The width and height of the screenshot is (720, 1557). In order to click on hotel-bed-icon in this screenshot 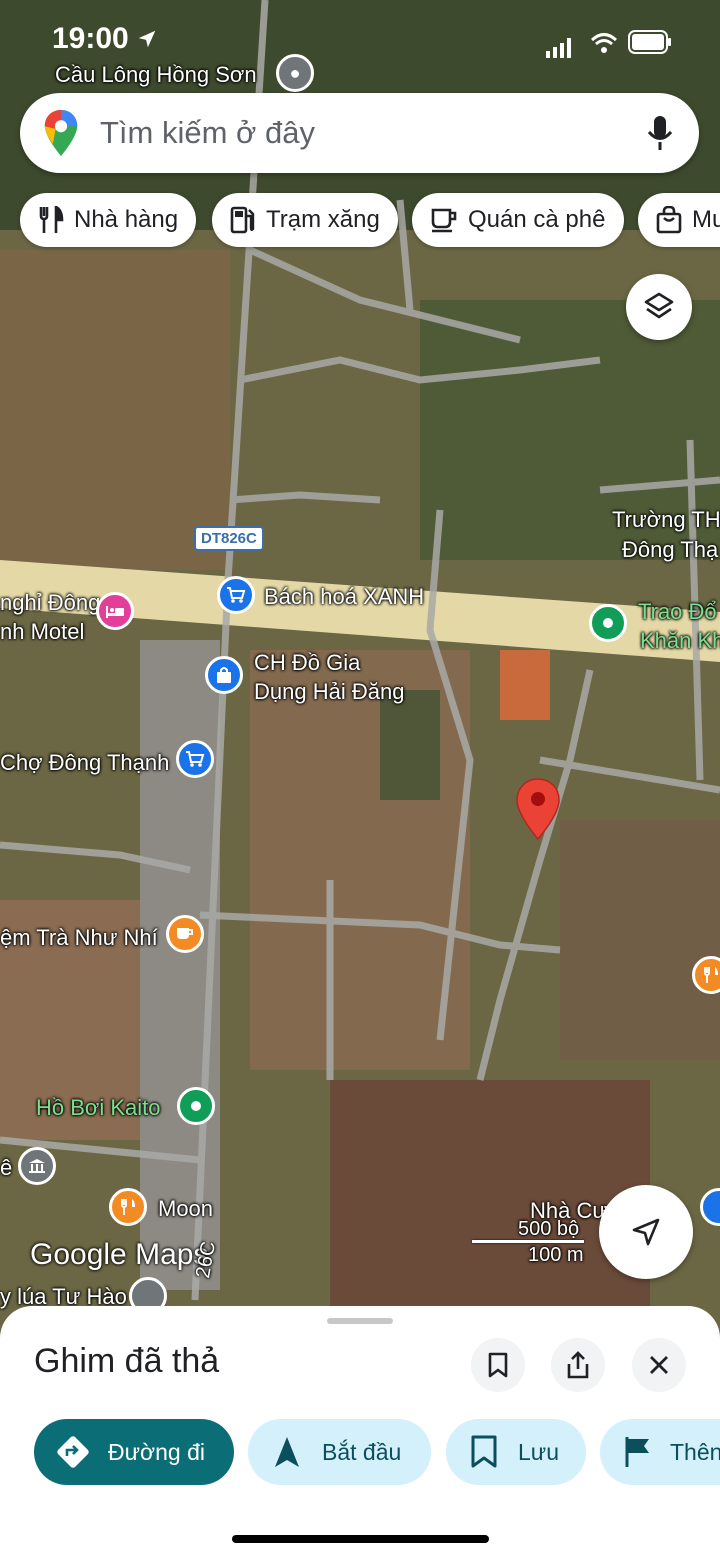, I will do `click(115, 611)`.